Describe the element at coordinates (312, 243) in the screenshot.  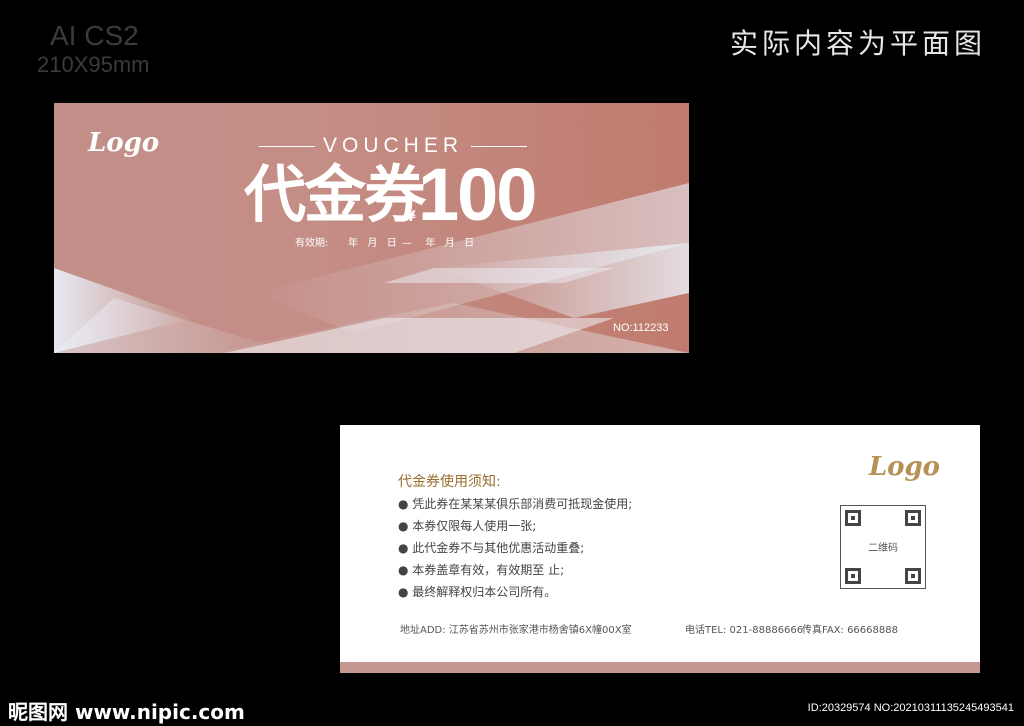
I see `validity-label: 有效期:` at that location.